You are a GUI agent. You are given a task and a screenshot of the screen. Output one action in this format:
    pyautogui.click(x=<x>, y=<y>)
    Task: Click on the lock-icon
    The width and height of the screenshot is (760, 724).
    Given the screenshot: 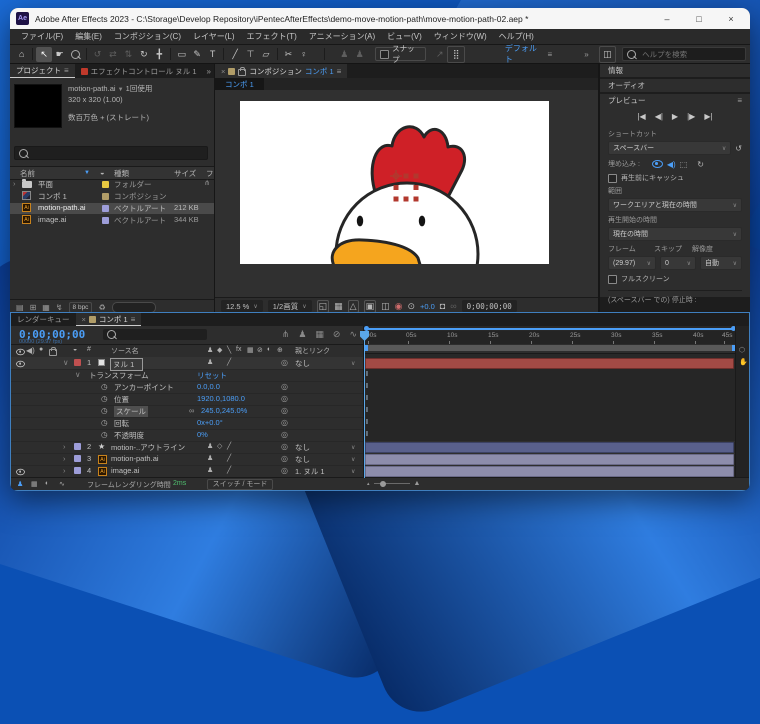 What is the action you would take?
    pyautogui.click(x=242, y=71)
    